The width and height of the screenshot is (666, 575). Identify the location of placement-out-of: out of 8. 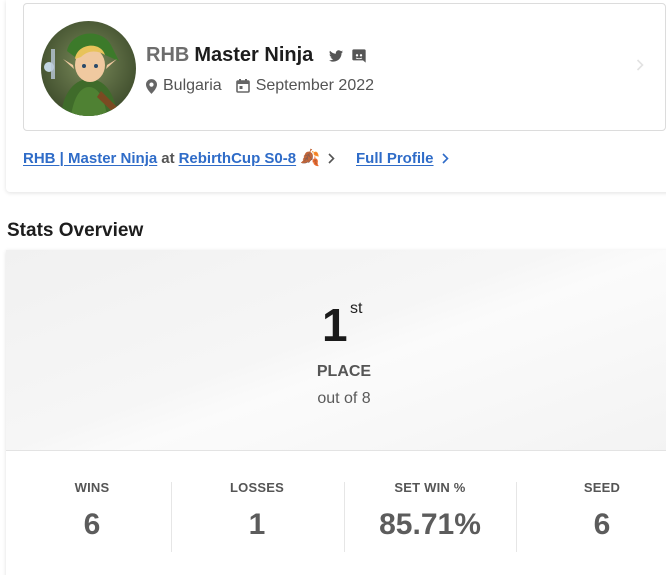
(344, 398).